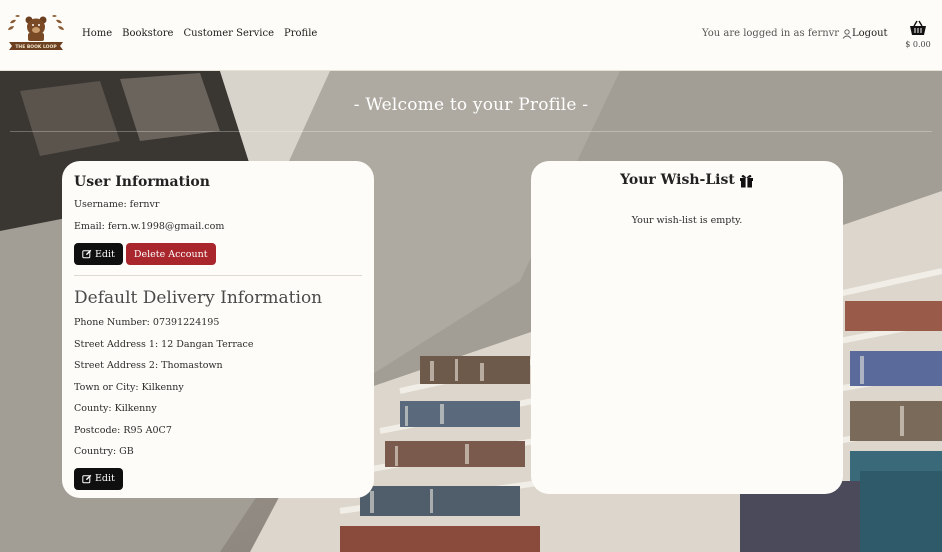 This screenshot has width=942, height=552. I want to click on logout-link: Logout, so click(870, 33).